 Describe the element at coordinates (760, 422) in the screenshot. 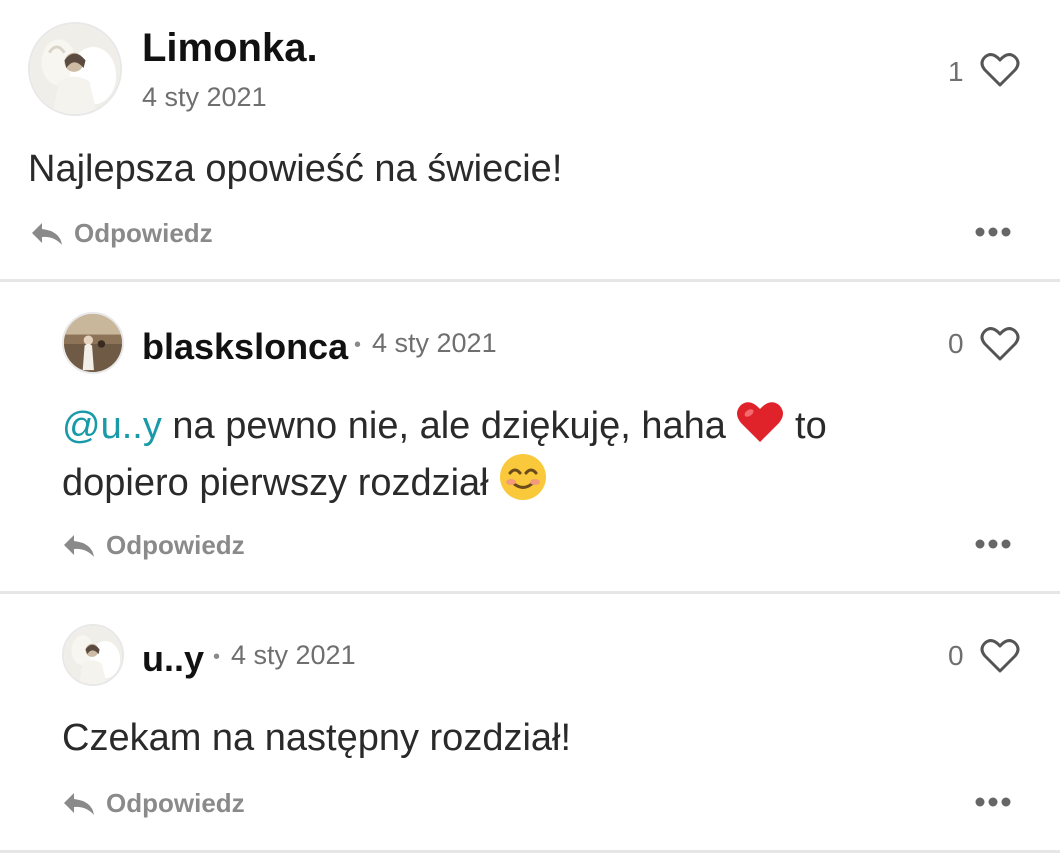

I see `red-heart-emoji` at that location.